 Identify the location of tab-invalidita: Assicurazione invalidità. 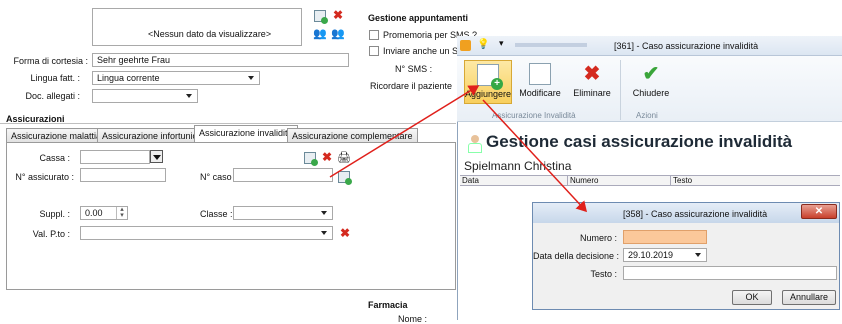
(246, 133).